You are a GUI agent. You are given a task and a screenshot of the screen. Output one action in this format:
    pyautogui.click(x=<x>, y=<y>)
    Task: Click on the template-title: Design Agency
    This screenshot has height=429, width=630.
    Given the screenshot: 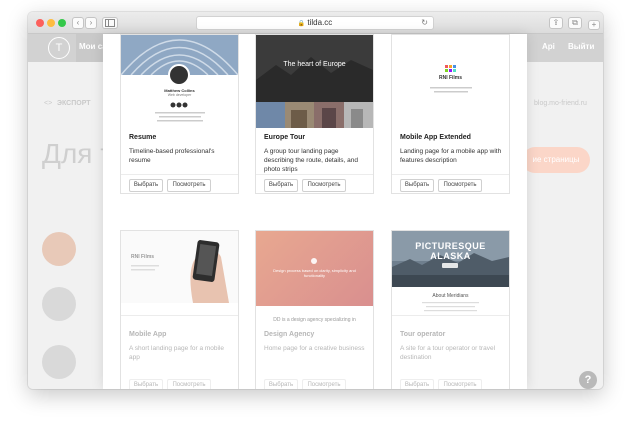 What is the action you would take?
    pyautogui.click(x=289, y=334)
    